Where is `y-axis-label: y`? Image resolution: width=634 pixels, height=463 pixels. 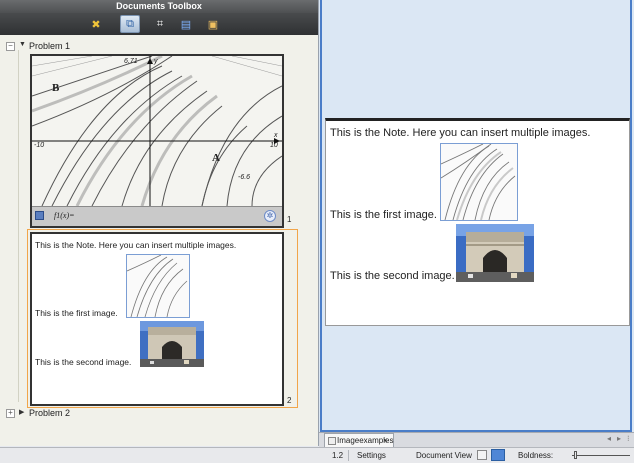
y-axis-label: y is located at coordinates (156, 61).